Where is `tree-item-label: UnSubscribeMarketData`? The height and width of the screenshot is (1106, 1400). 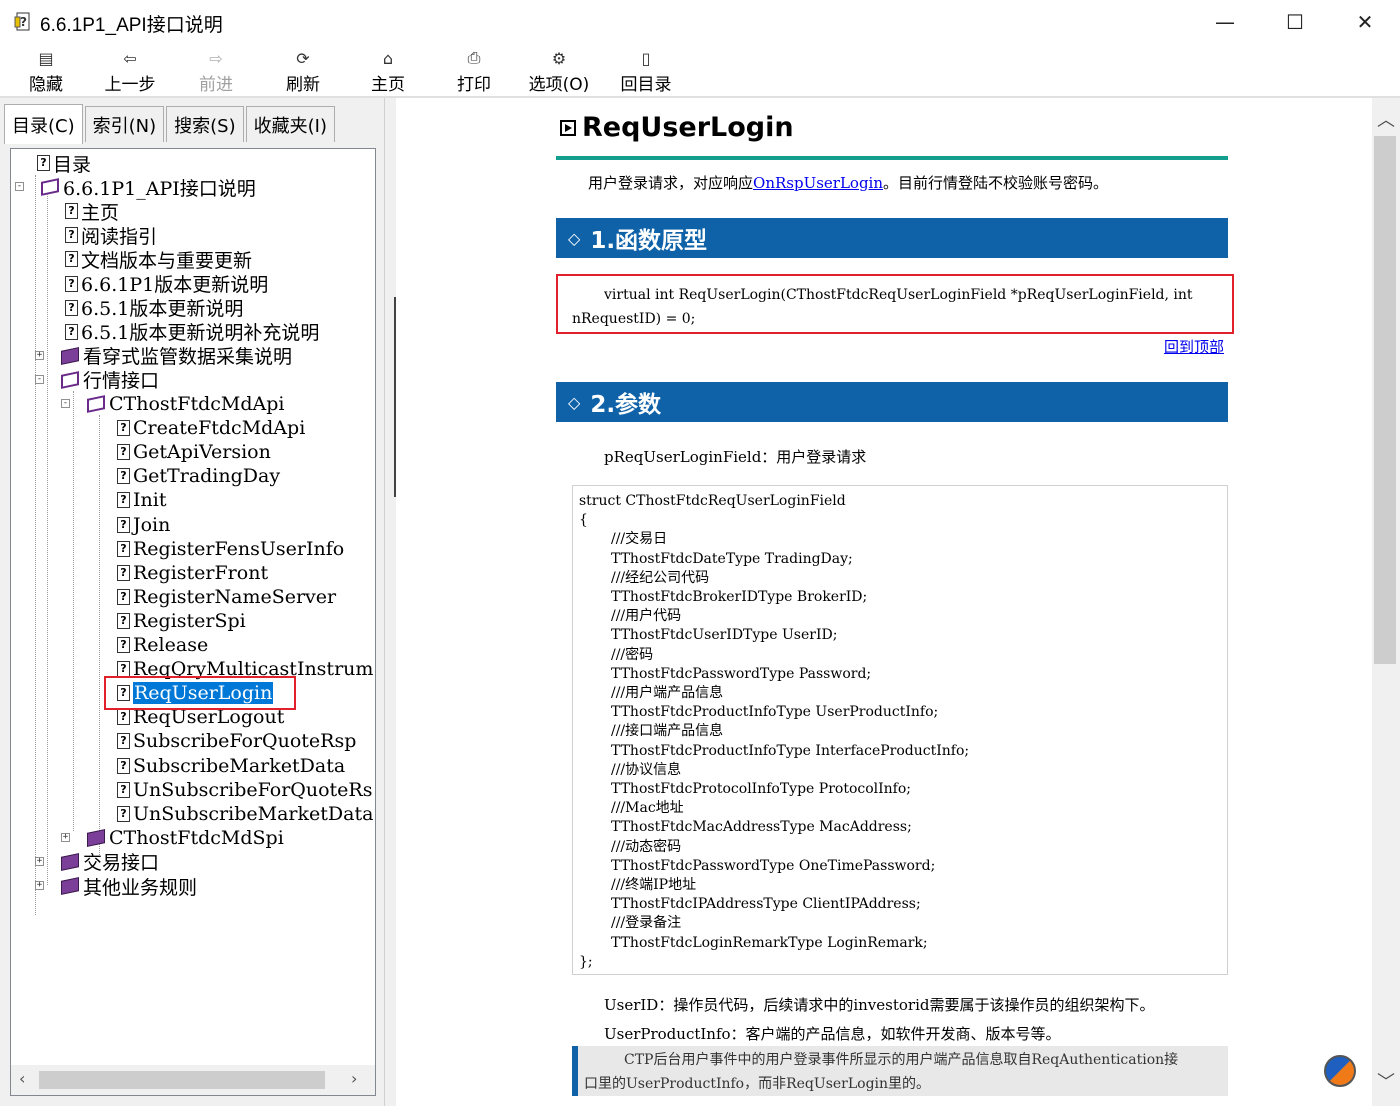 tree-item-label: UnSubscribeMarketData is located at coordinates (253, 813).